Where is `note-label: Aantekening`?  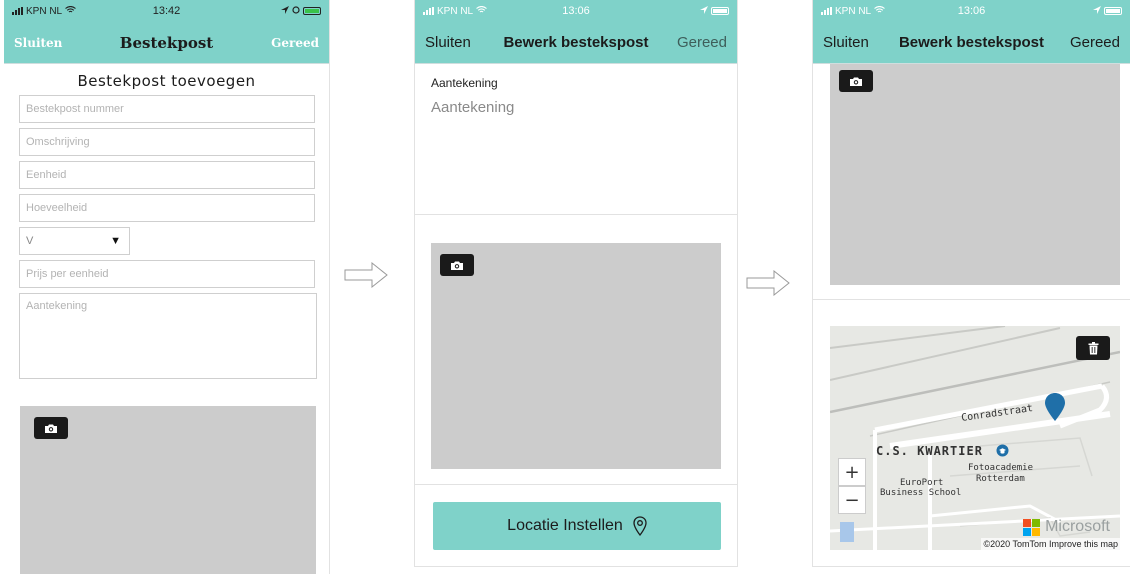 note-label: Aantekening is located at coordinates (464, 83).